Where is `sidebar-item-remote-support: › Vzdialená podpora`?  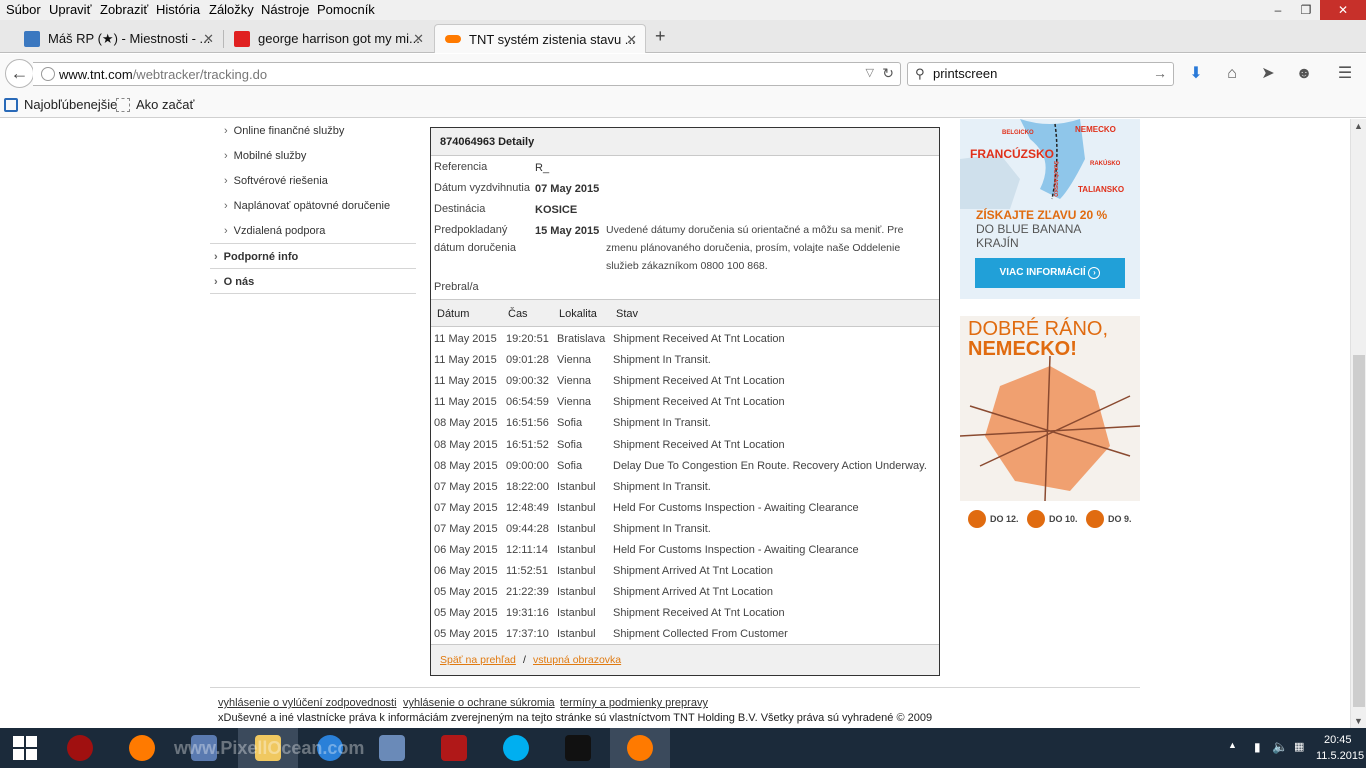
sidebar-item-remote-support: › Vzdialená podpora is located at coordinates (274, 231).